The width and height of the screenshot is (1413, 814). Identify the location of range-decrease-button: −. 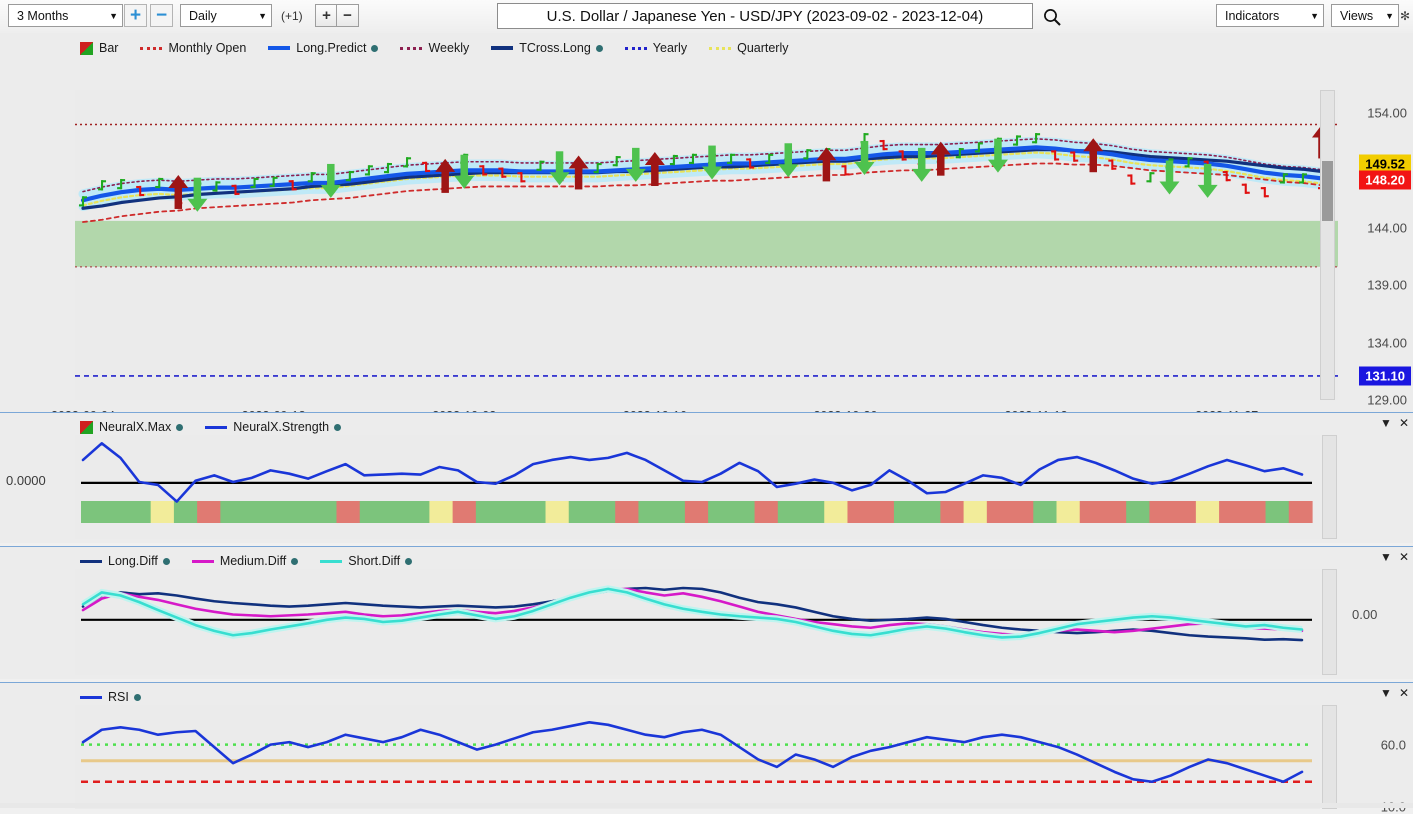
(161, 15).